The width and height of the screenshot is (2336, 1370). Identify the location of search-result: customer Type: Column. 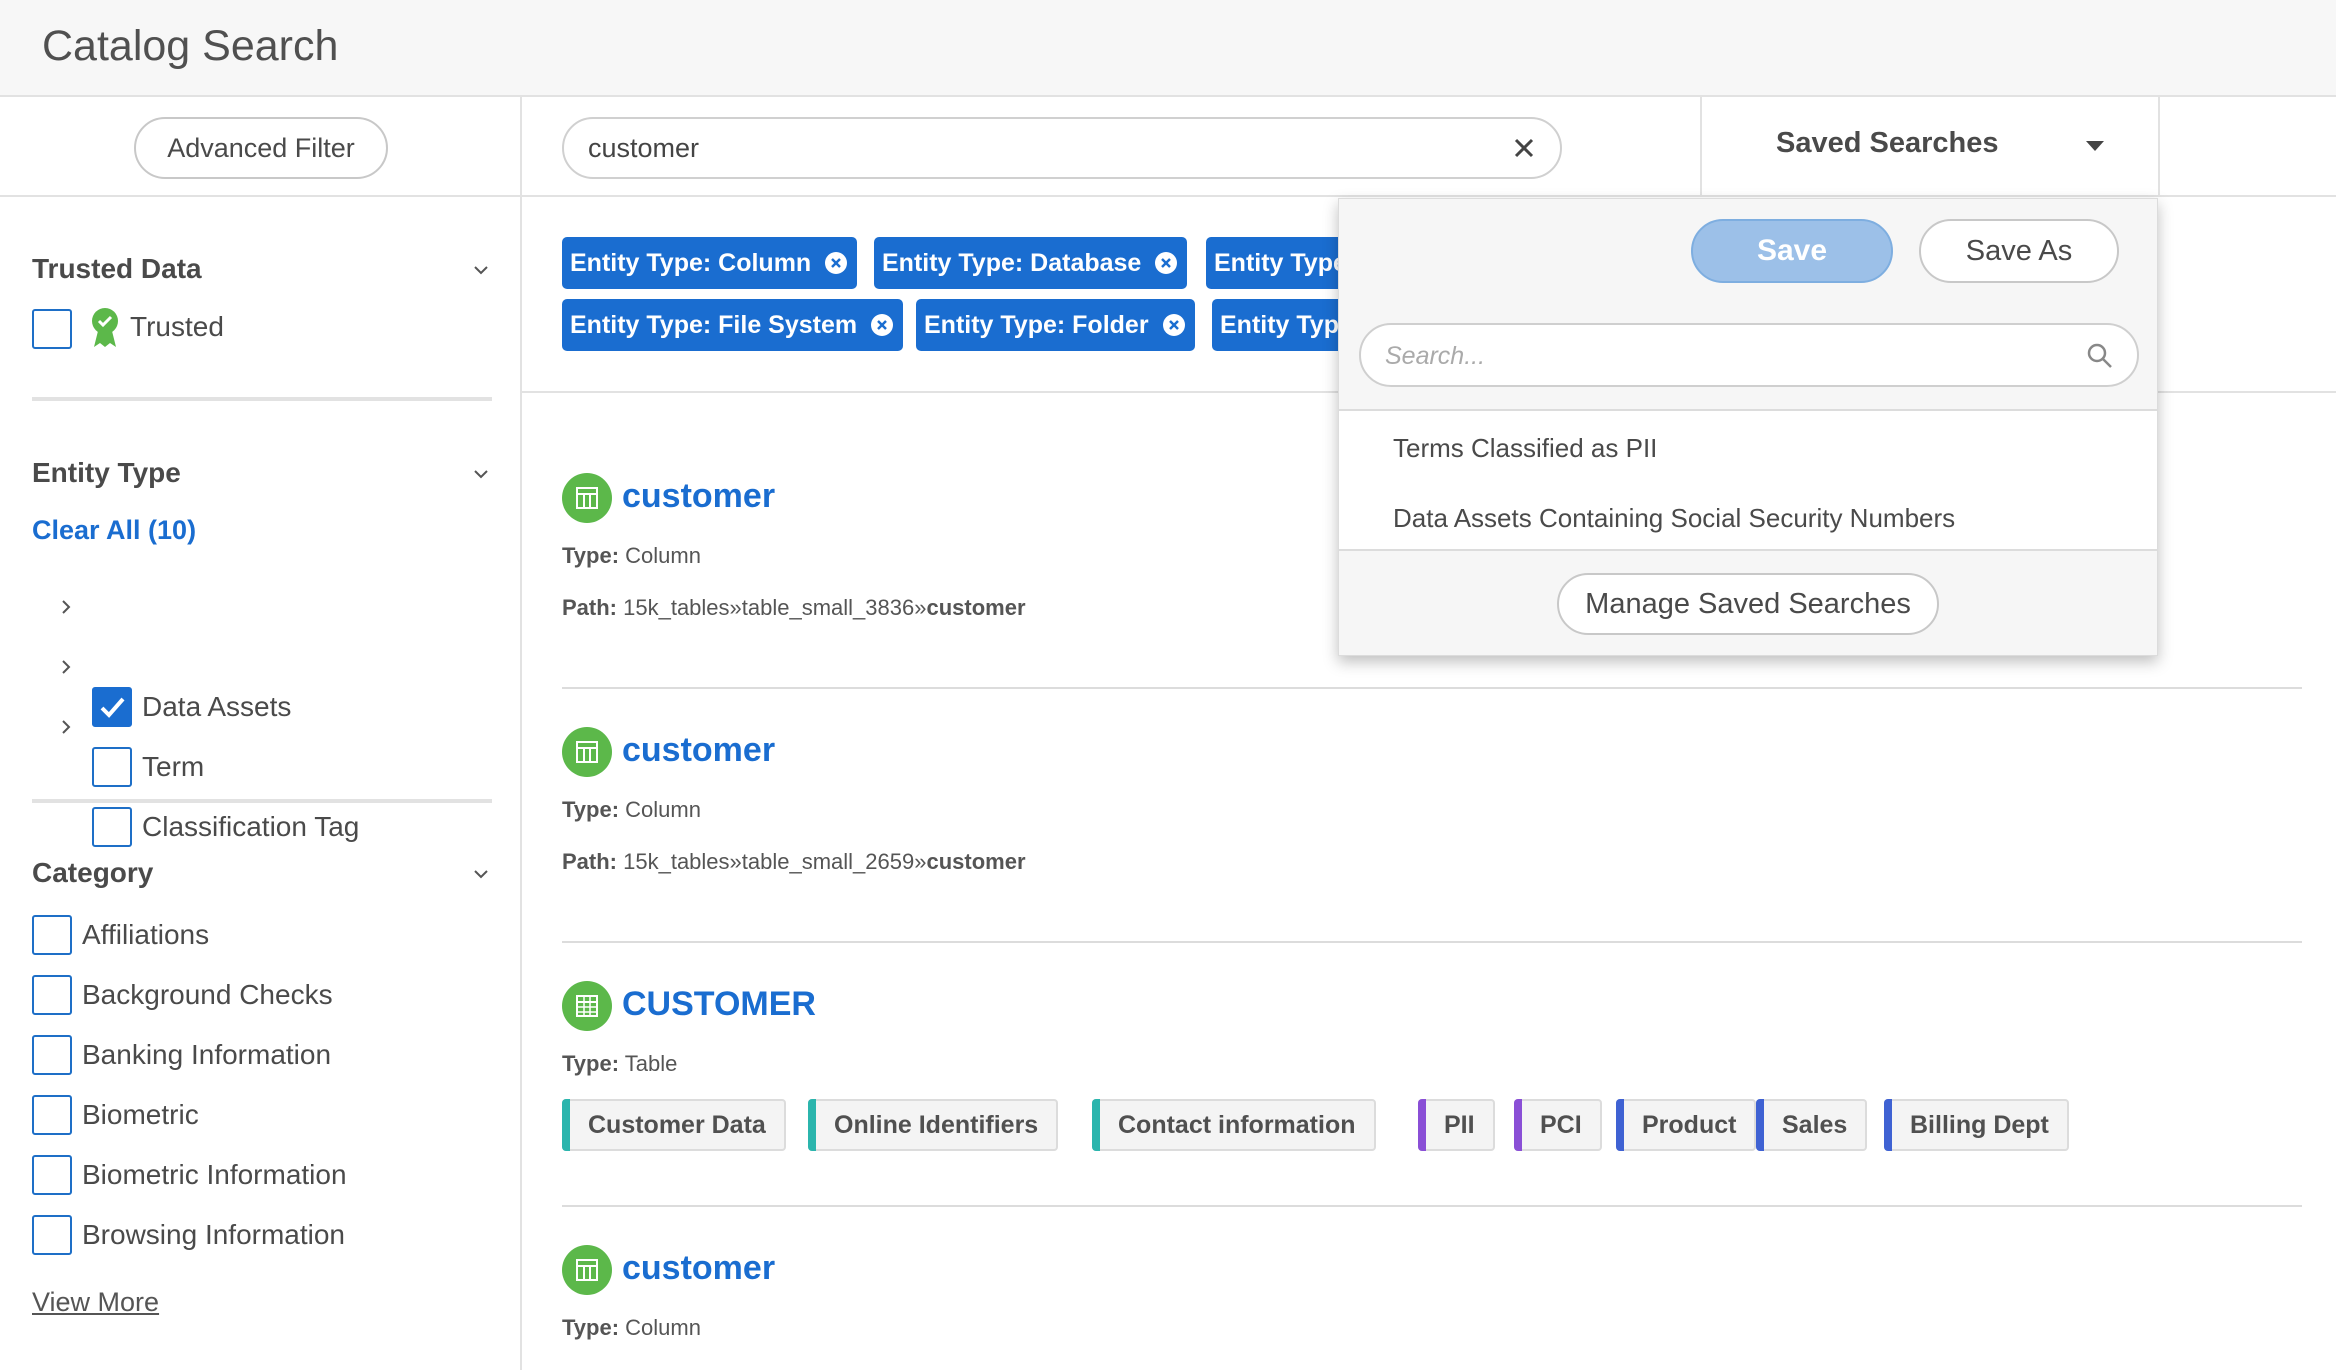
(1432, 1307).